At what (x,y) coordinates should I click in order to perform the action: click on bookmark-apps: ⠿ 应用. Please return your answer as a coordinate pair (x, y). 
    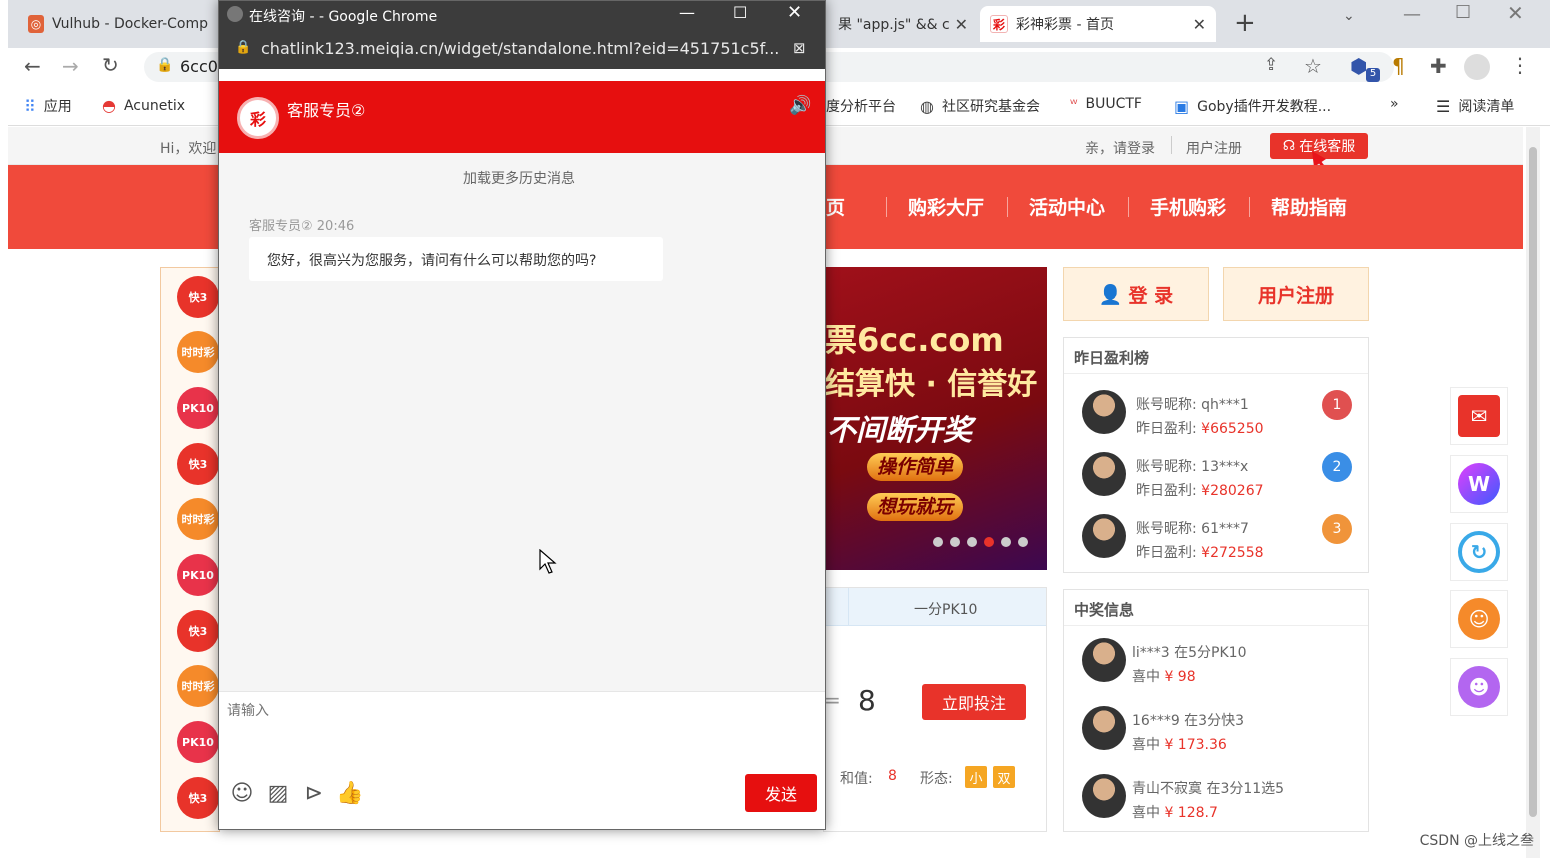
    Looking at the image, I should click on (48, 106).